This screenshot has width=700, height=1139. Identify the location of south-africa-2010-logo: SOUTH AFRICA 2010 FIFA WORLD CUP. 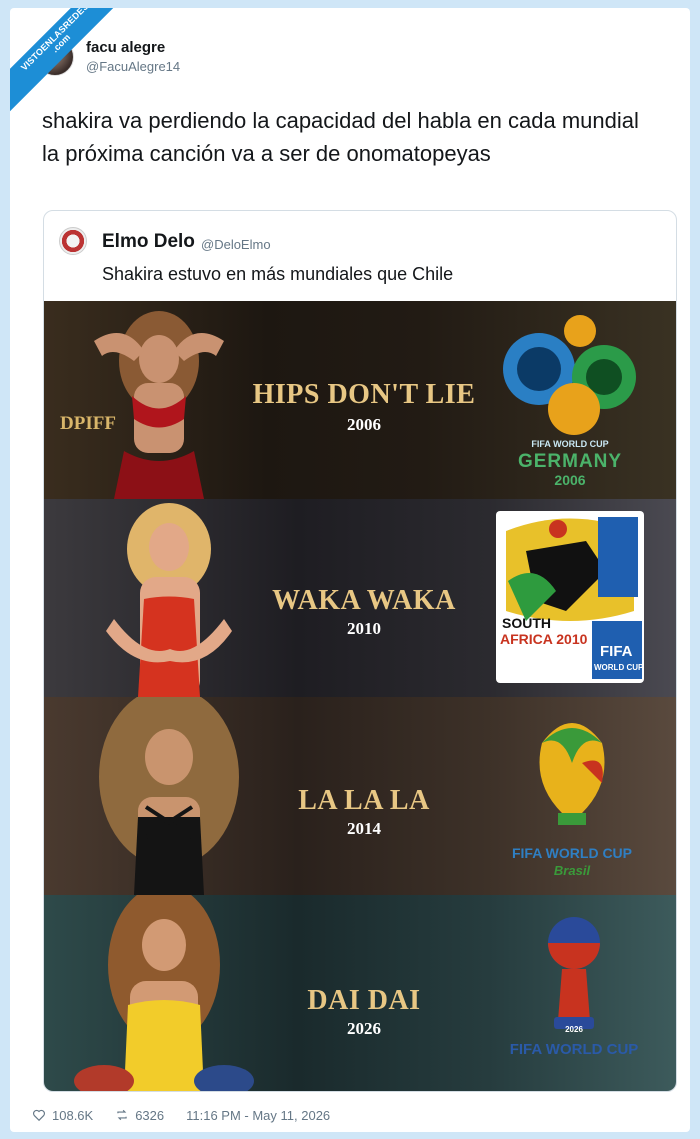
(570, 597).